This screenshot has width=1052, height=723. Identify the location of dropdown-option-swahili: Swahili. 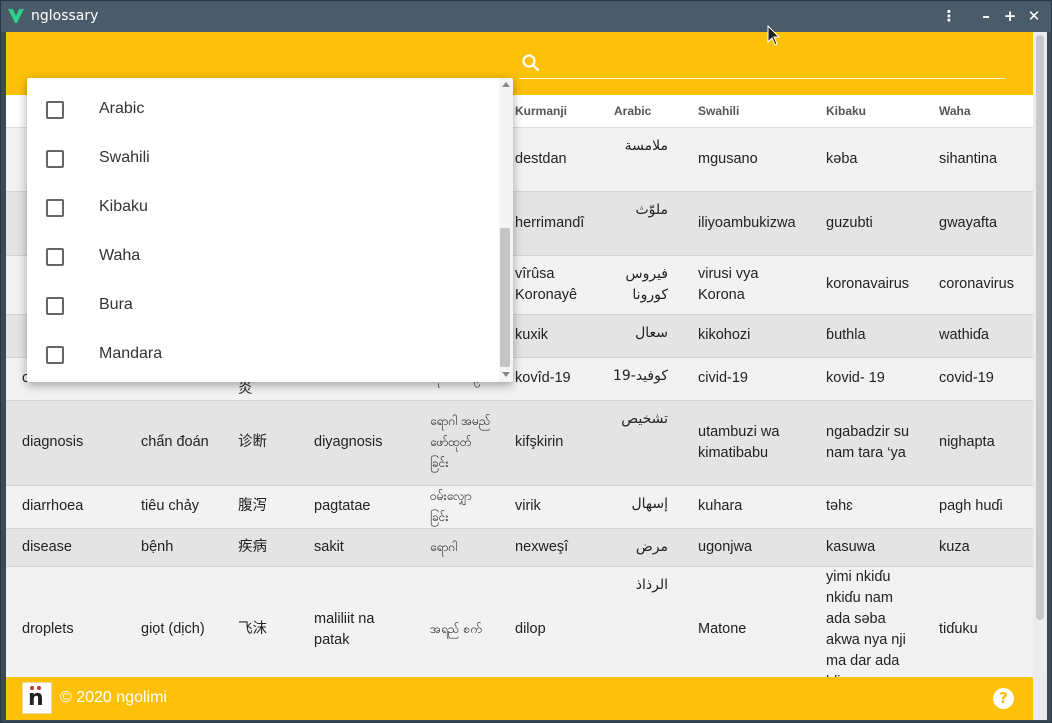
(263, 155).